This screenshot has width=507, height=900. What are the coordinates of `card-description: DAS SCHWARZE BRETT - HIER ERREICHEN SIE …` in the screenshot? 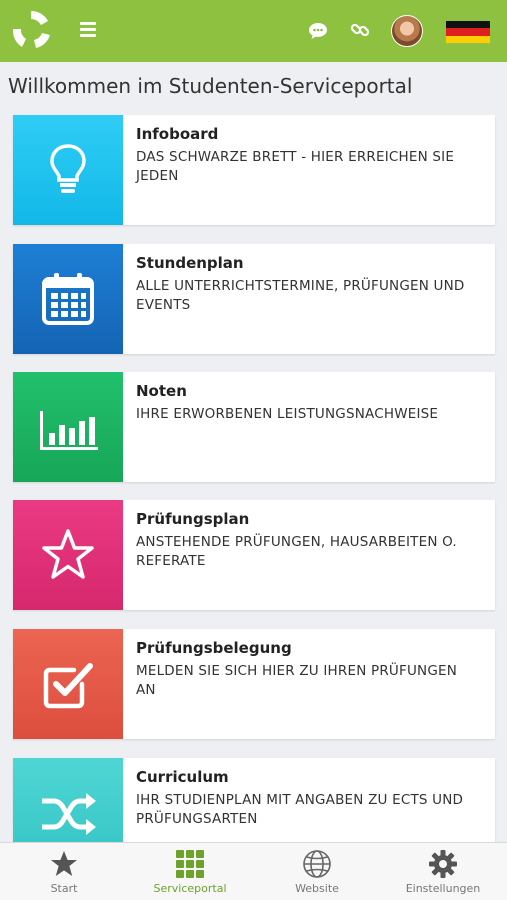 It's located at (295, 166).